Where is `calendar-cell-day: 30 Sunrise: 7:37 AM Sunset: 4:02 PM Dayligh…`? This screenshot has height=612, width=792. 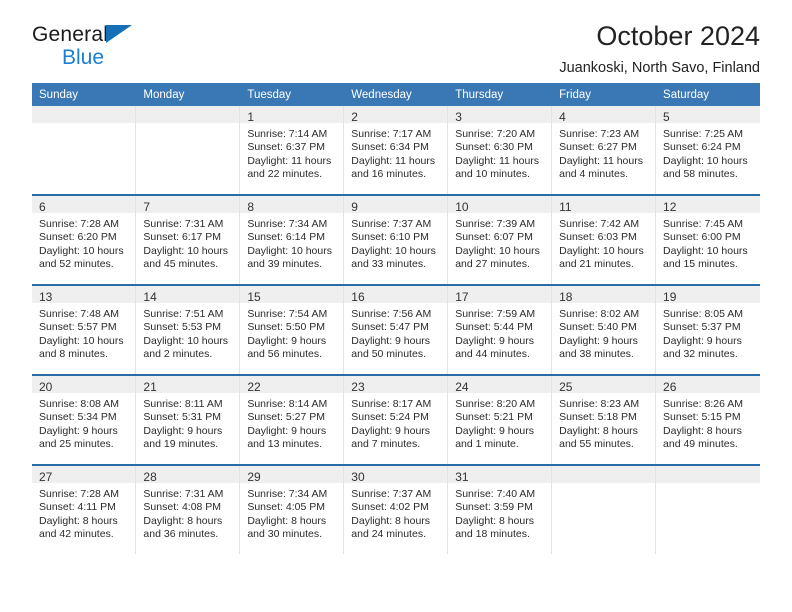
calendar-cell-day: 30 Sunrise: 7:37 AM Sunset: 4:02 PM Dayligh… is located at coordinates (396, 510).